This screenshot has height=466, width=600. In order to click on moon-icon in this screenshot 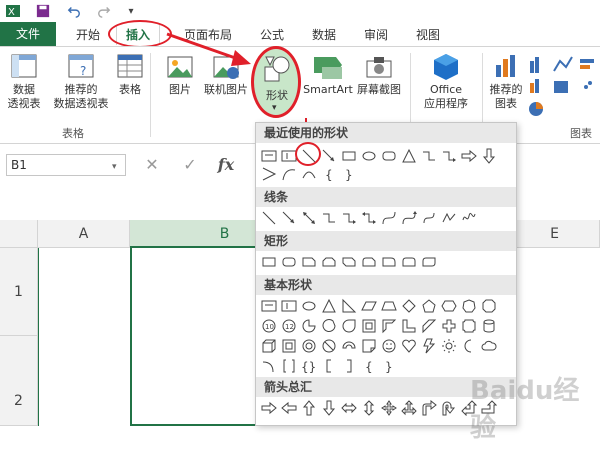, I will do `click(469, 346)`.